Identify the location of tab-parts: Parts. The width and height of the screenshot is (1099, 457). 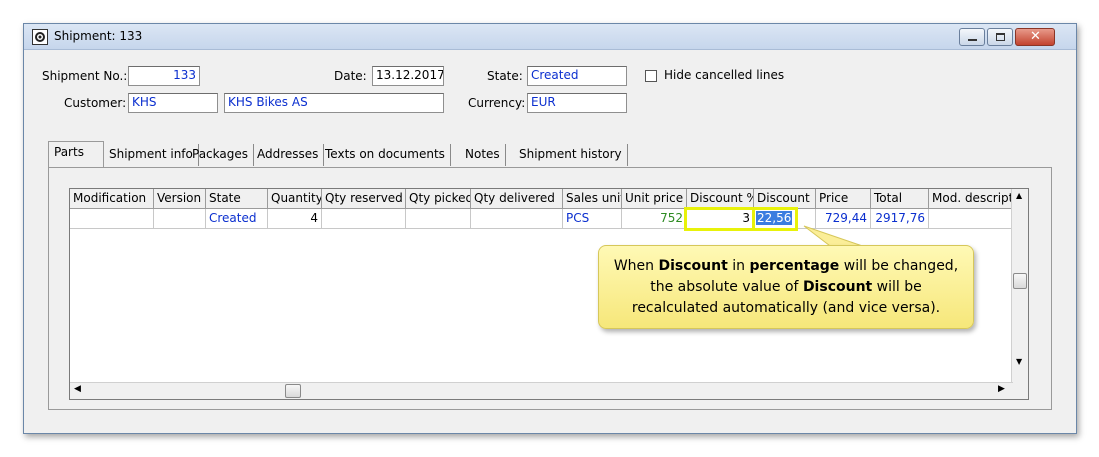
(76, 154).